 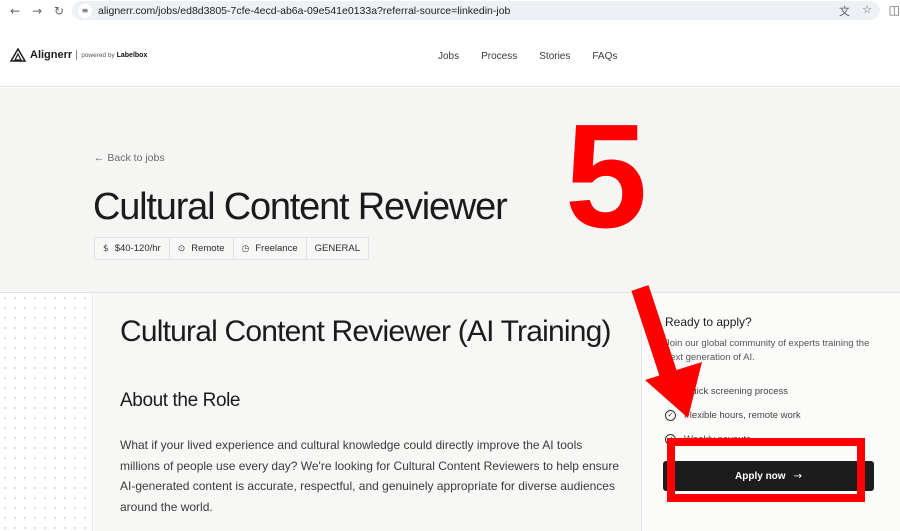 I want to click on apply-sidebar-title: Ready to apply?, so click(x=708, y=322).